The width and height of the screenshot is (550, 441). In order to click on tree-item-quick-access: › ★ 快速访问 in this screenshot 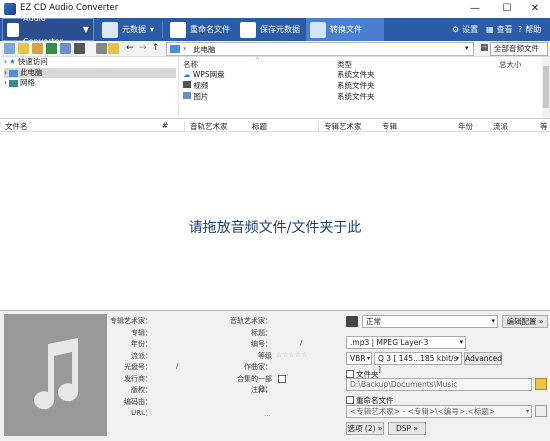, I will do `click(26, 62)`.